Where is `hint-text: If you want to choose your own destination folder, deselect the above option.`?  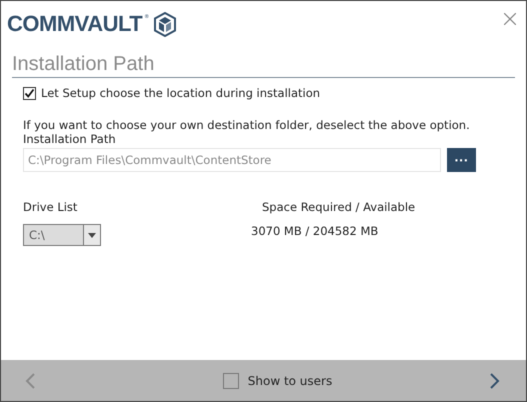
hint-text: If you want to choose your own destination folder, deselect the above option. is located at coordinates (247, 125).